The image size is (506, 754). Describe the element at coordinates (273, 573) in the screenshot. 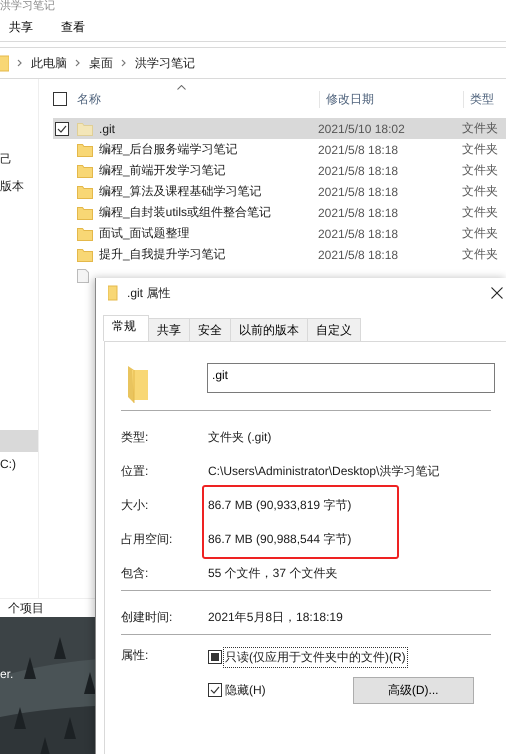

I see `field-value: 55 个文件，37 个文件夹` at that location.